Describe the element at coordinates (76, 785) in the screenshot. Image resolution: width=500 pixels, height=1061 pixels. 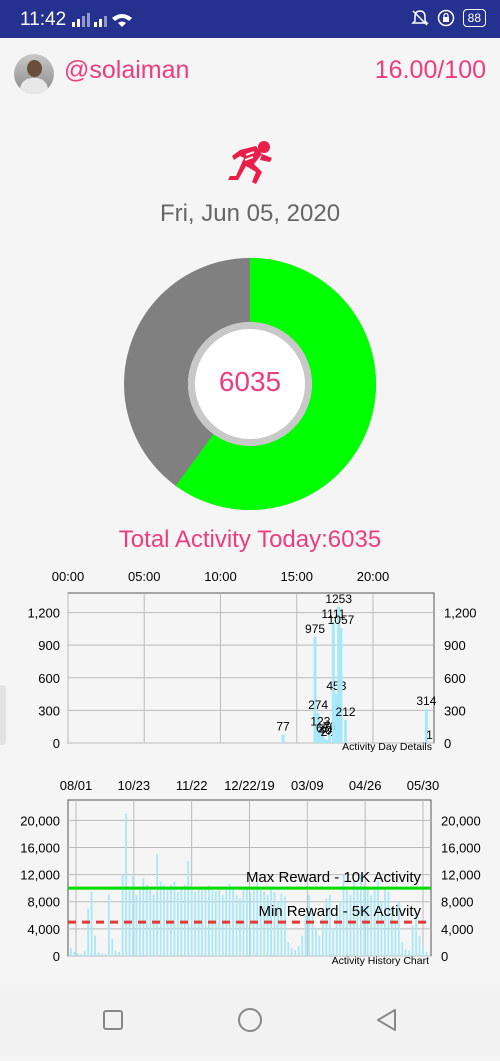
I see `x-tick-label: 08/01` at that location.